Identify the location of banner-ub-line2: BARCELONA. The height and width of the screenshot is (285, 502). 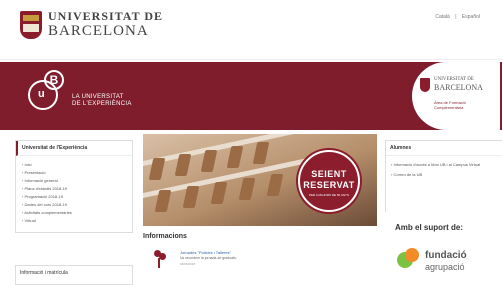
(458, 87).